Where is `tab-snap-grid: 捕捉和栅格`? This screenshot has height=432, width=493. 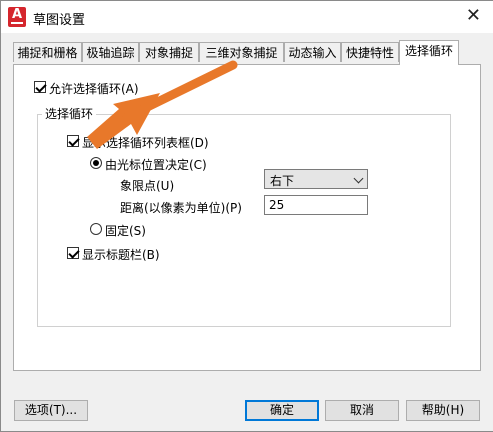 tab-snap-grid: 捕捉和栅格 is located at coordinates (47, 52).